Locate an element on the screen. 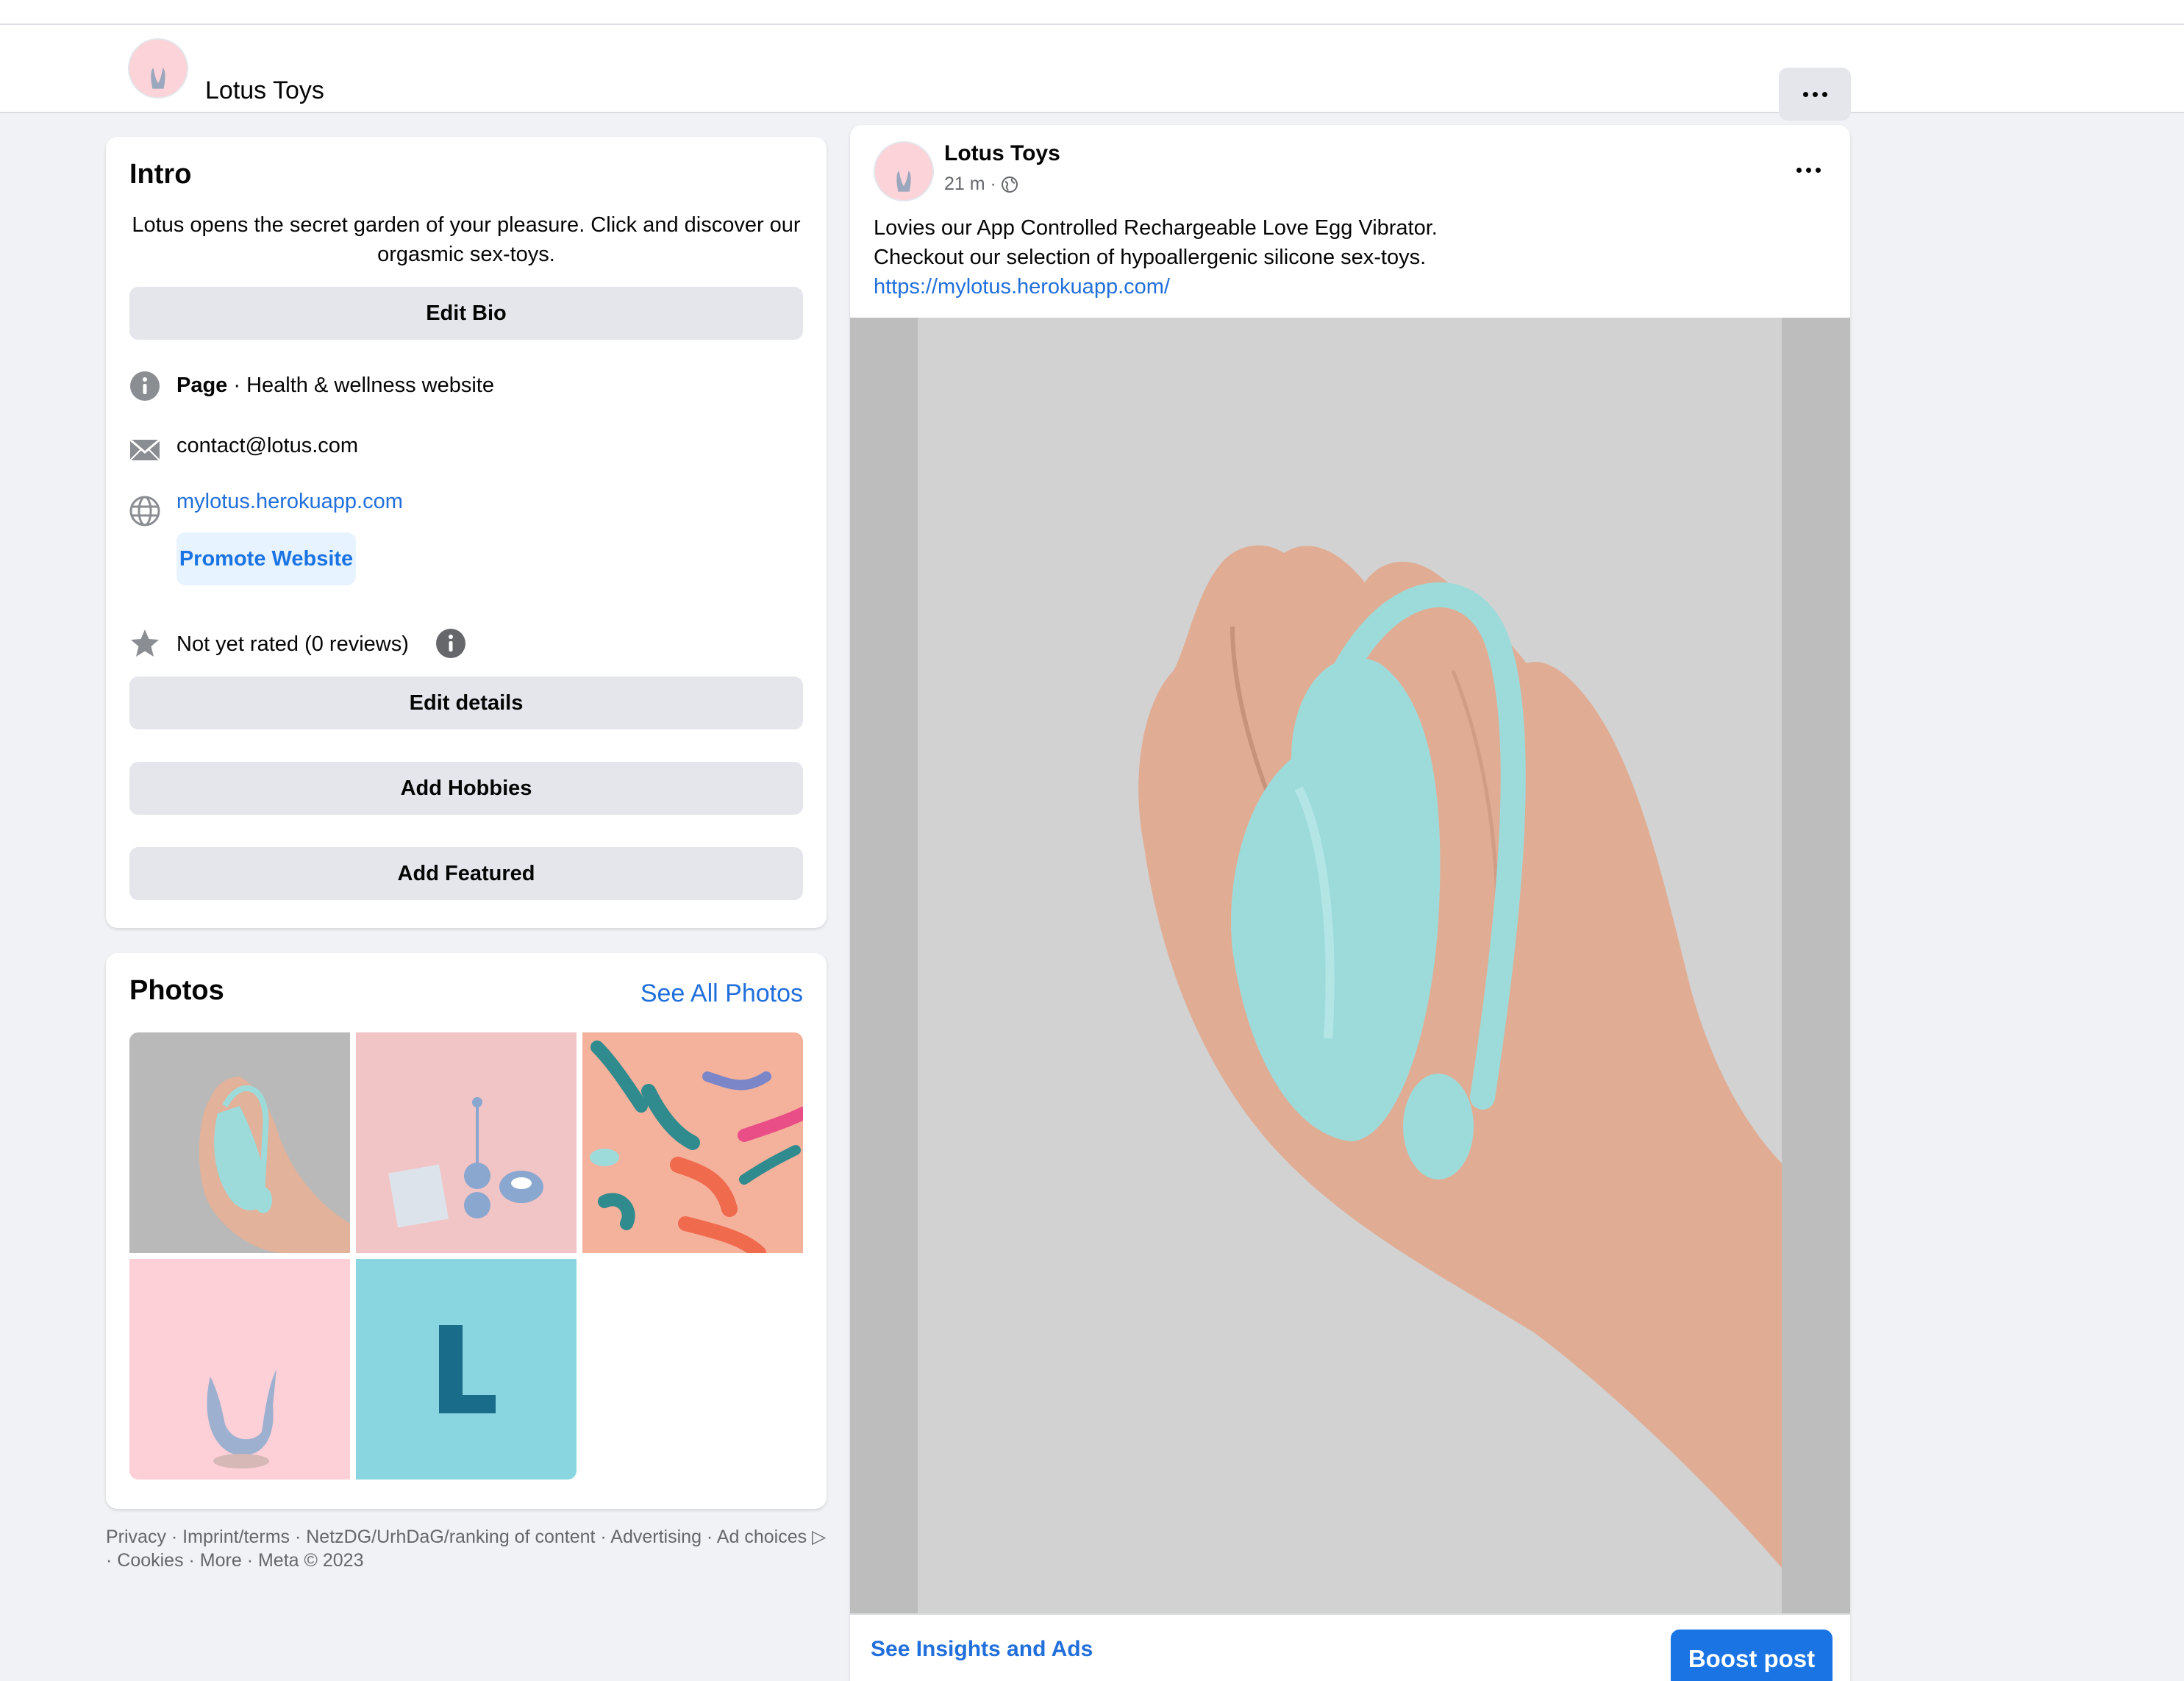 This screenshot has height=1681, width=2184. post-url-link: https://mylotus.herokuapp.com/ is located at coordinates (1348, 286).